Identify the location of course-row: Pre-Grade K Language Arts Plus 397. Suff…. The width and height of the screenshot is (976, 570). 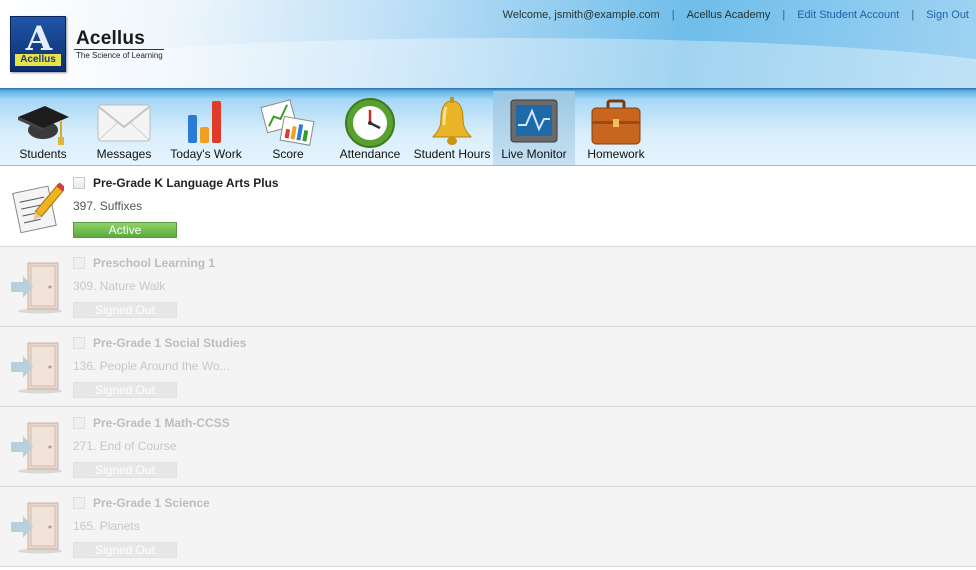
(488, 207).